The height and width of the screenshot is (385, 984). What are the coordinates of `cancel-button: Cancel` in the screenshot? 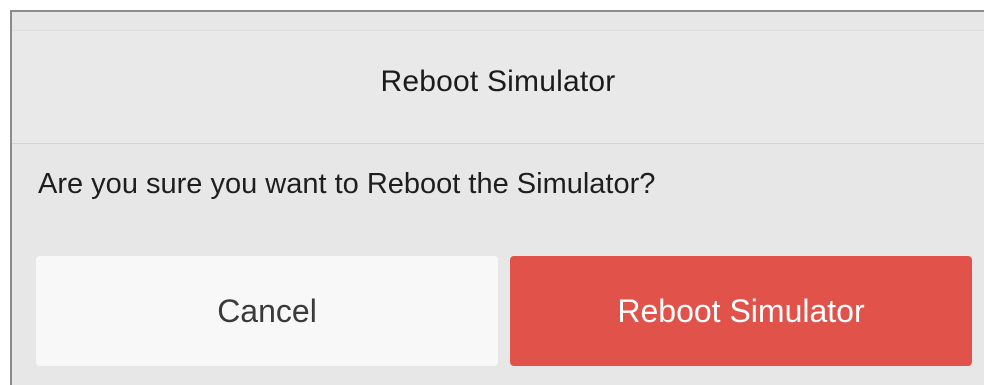 It's located at (267, 311).